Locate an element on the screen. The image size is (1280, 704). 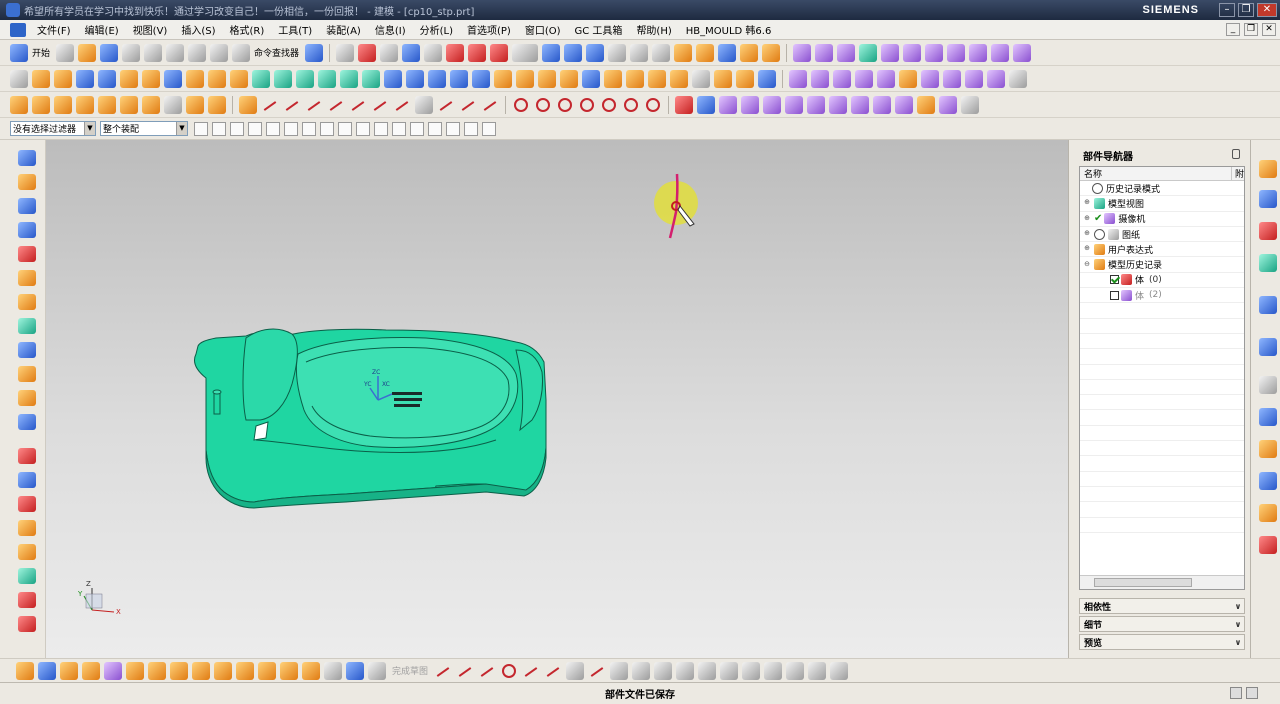
left-tool-16-icon is located at coordinates (27, 528).